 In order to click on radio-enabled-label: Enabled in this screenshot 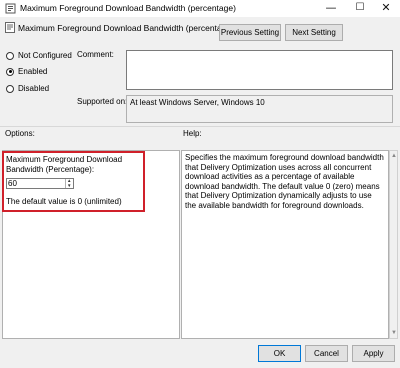, I will do `click(33, 71)`.